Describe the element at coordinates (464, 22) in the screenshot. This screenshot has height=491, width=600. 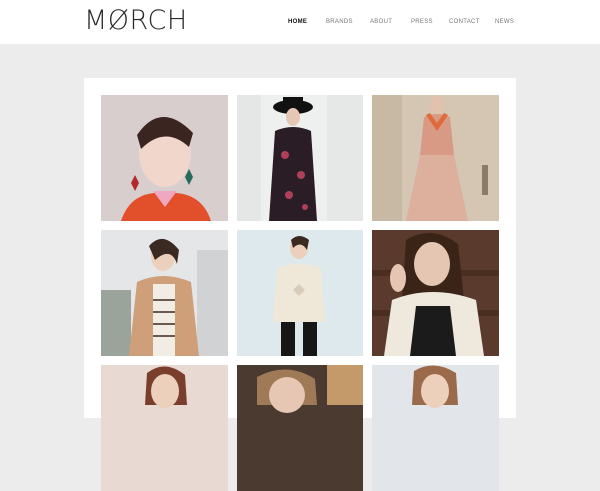
I see `nav-item-contact: CONTACT` at that location.